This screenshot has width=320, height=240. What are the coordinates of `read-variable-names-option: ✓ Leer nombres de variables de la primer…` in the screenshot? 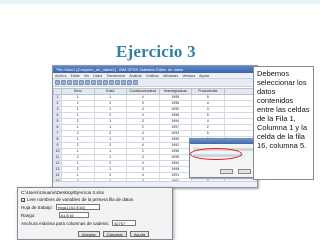 It's located at (77, 199).